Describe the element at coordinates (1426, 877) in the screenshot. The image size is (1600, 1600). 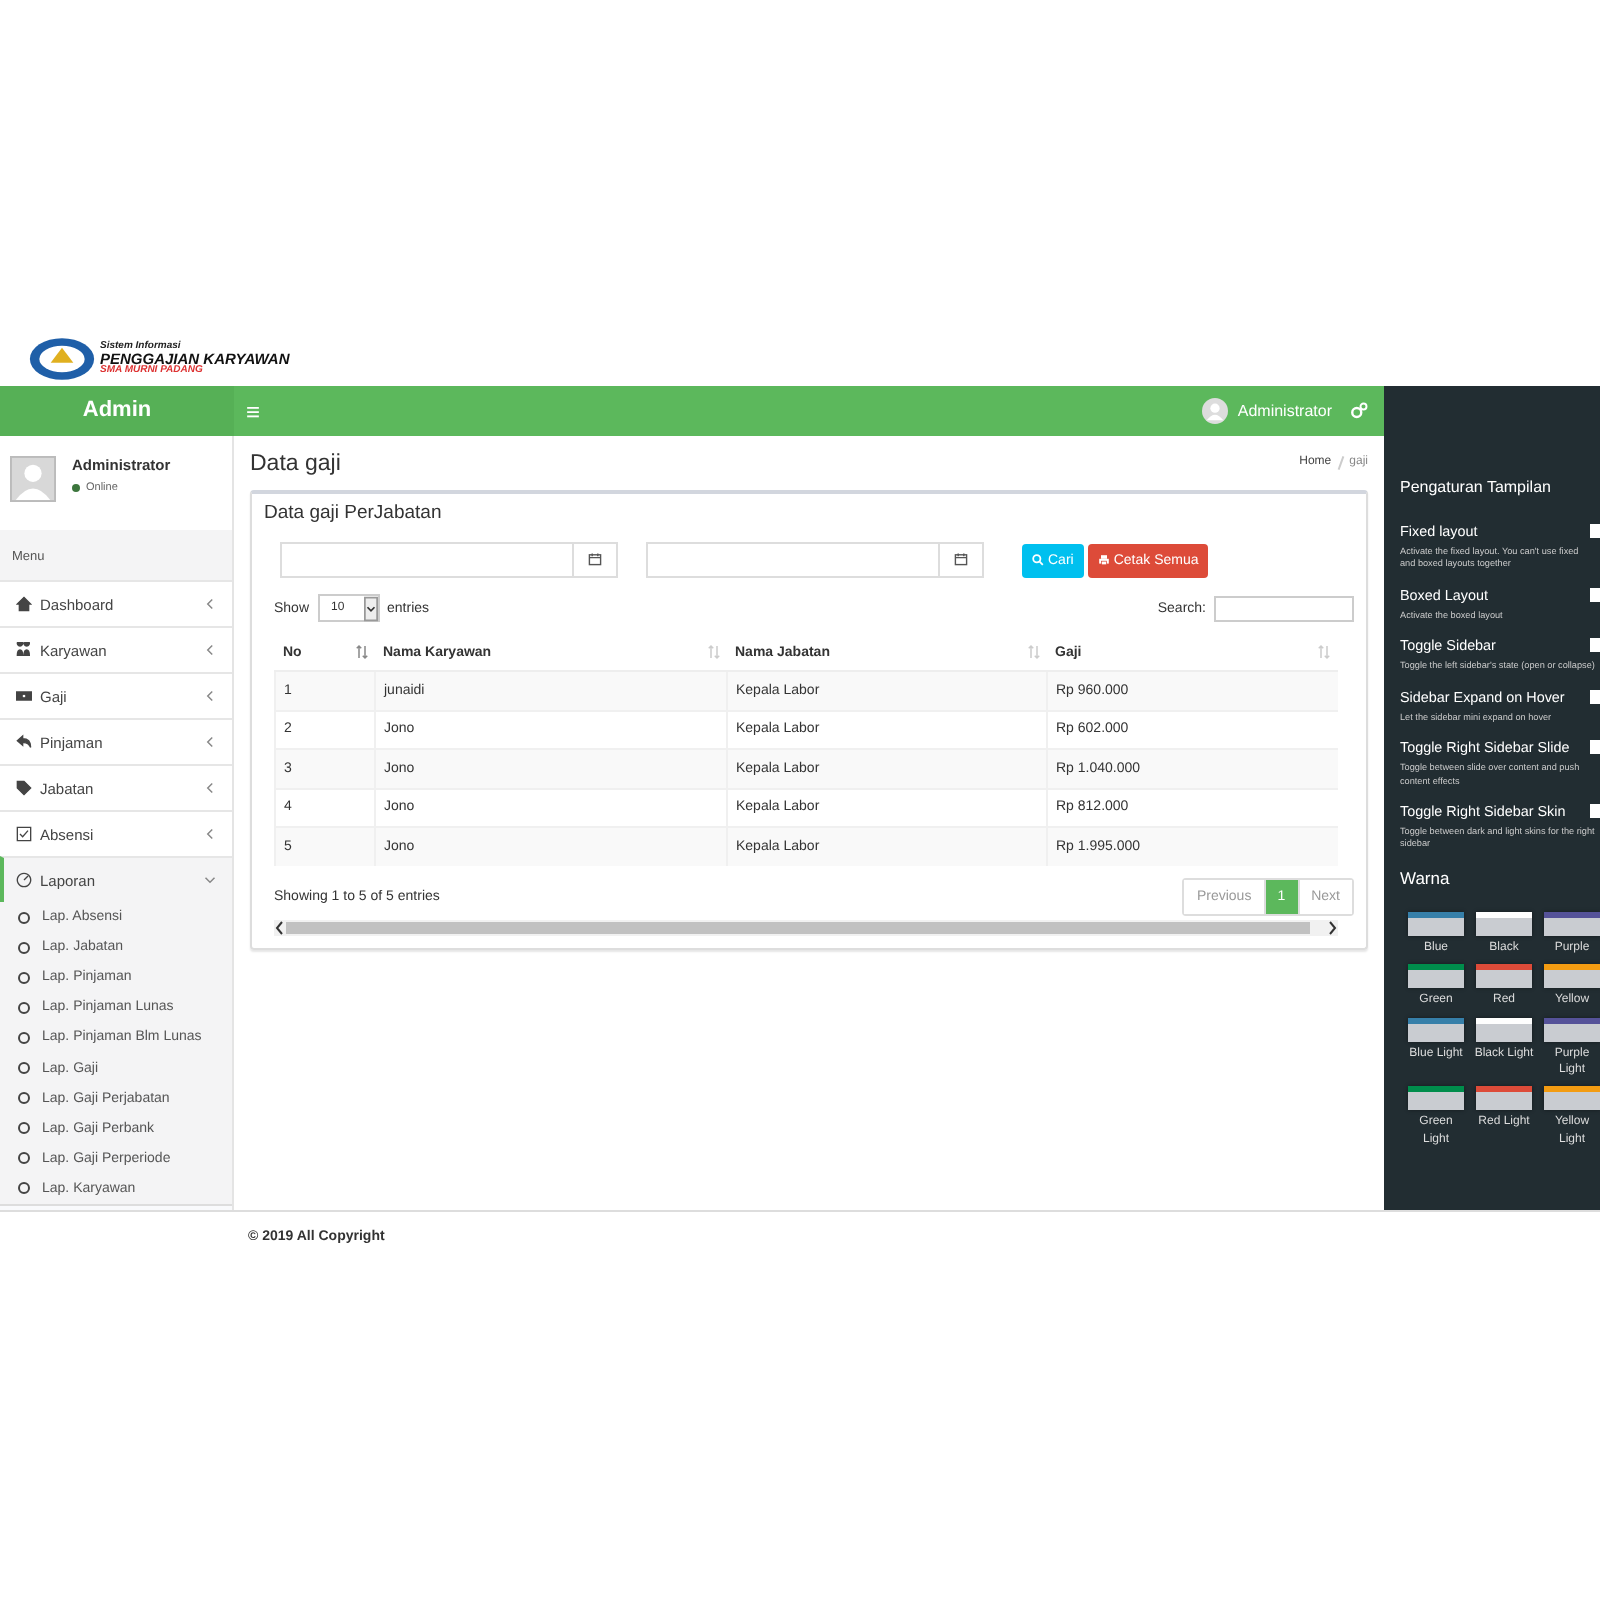
I see `panel-heading: Warna` at that location.